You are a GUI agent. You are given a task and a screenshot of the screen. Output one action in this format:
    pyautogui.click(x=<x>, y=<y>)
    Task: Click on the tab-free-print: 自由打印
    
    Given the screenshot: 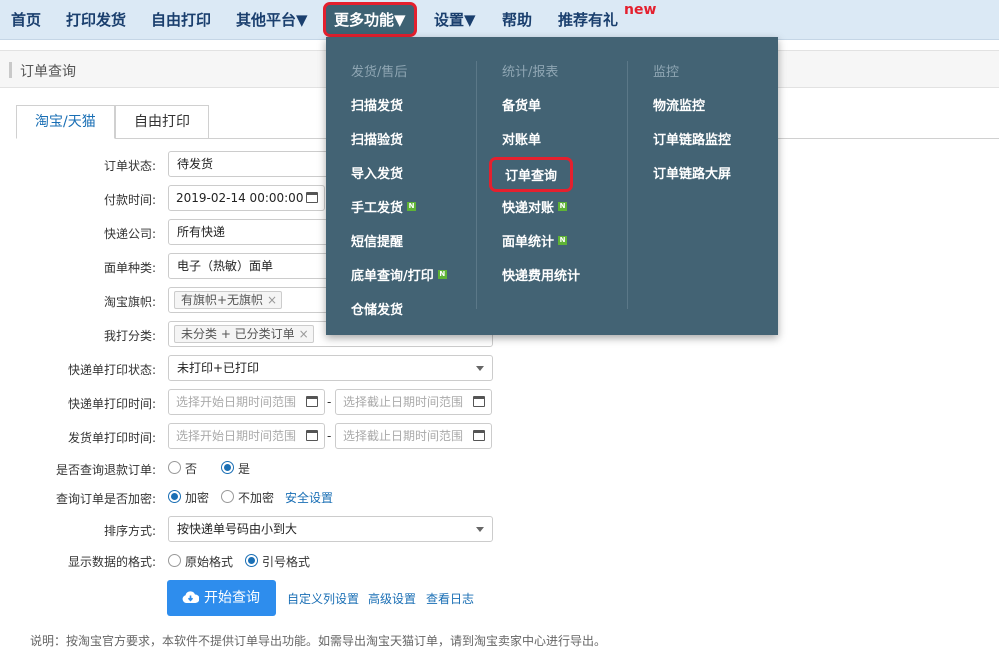 What is the action you would take?
    pyautogui.click(x=162, y=122)
    